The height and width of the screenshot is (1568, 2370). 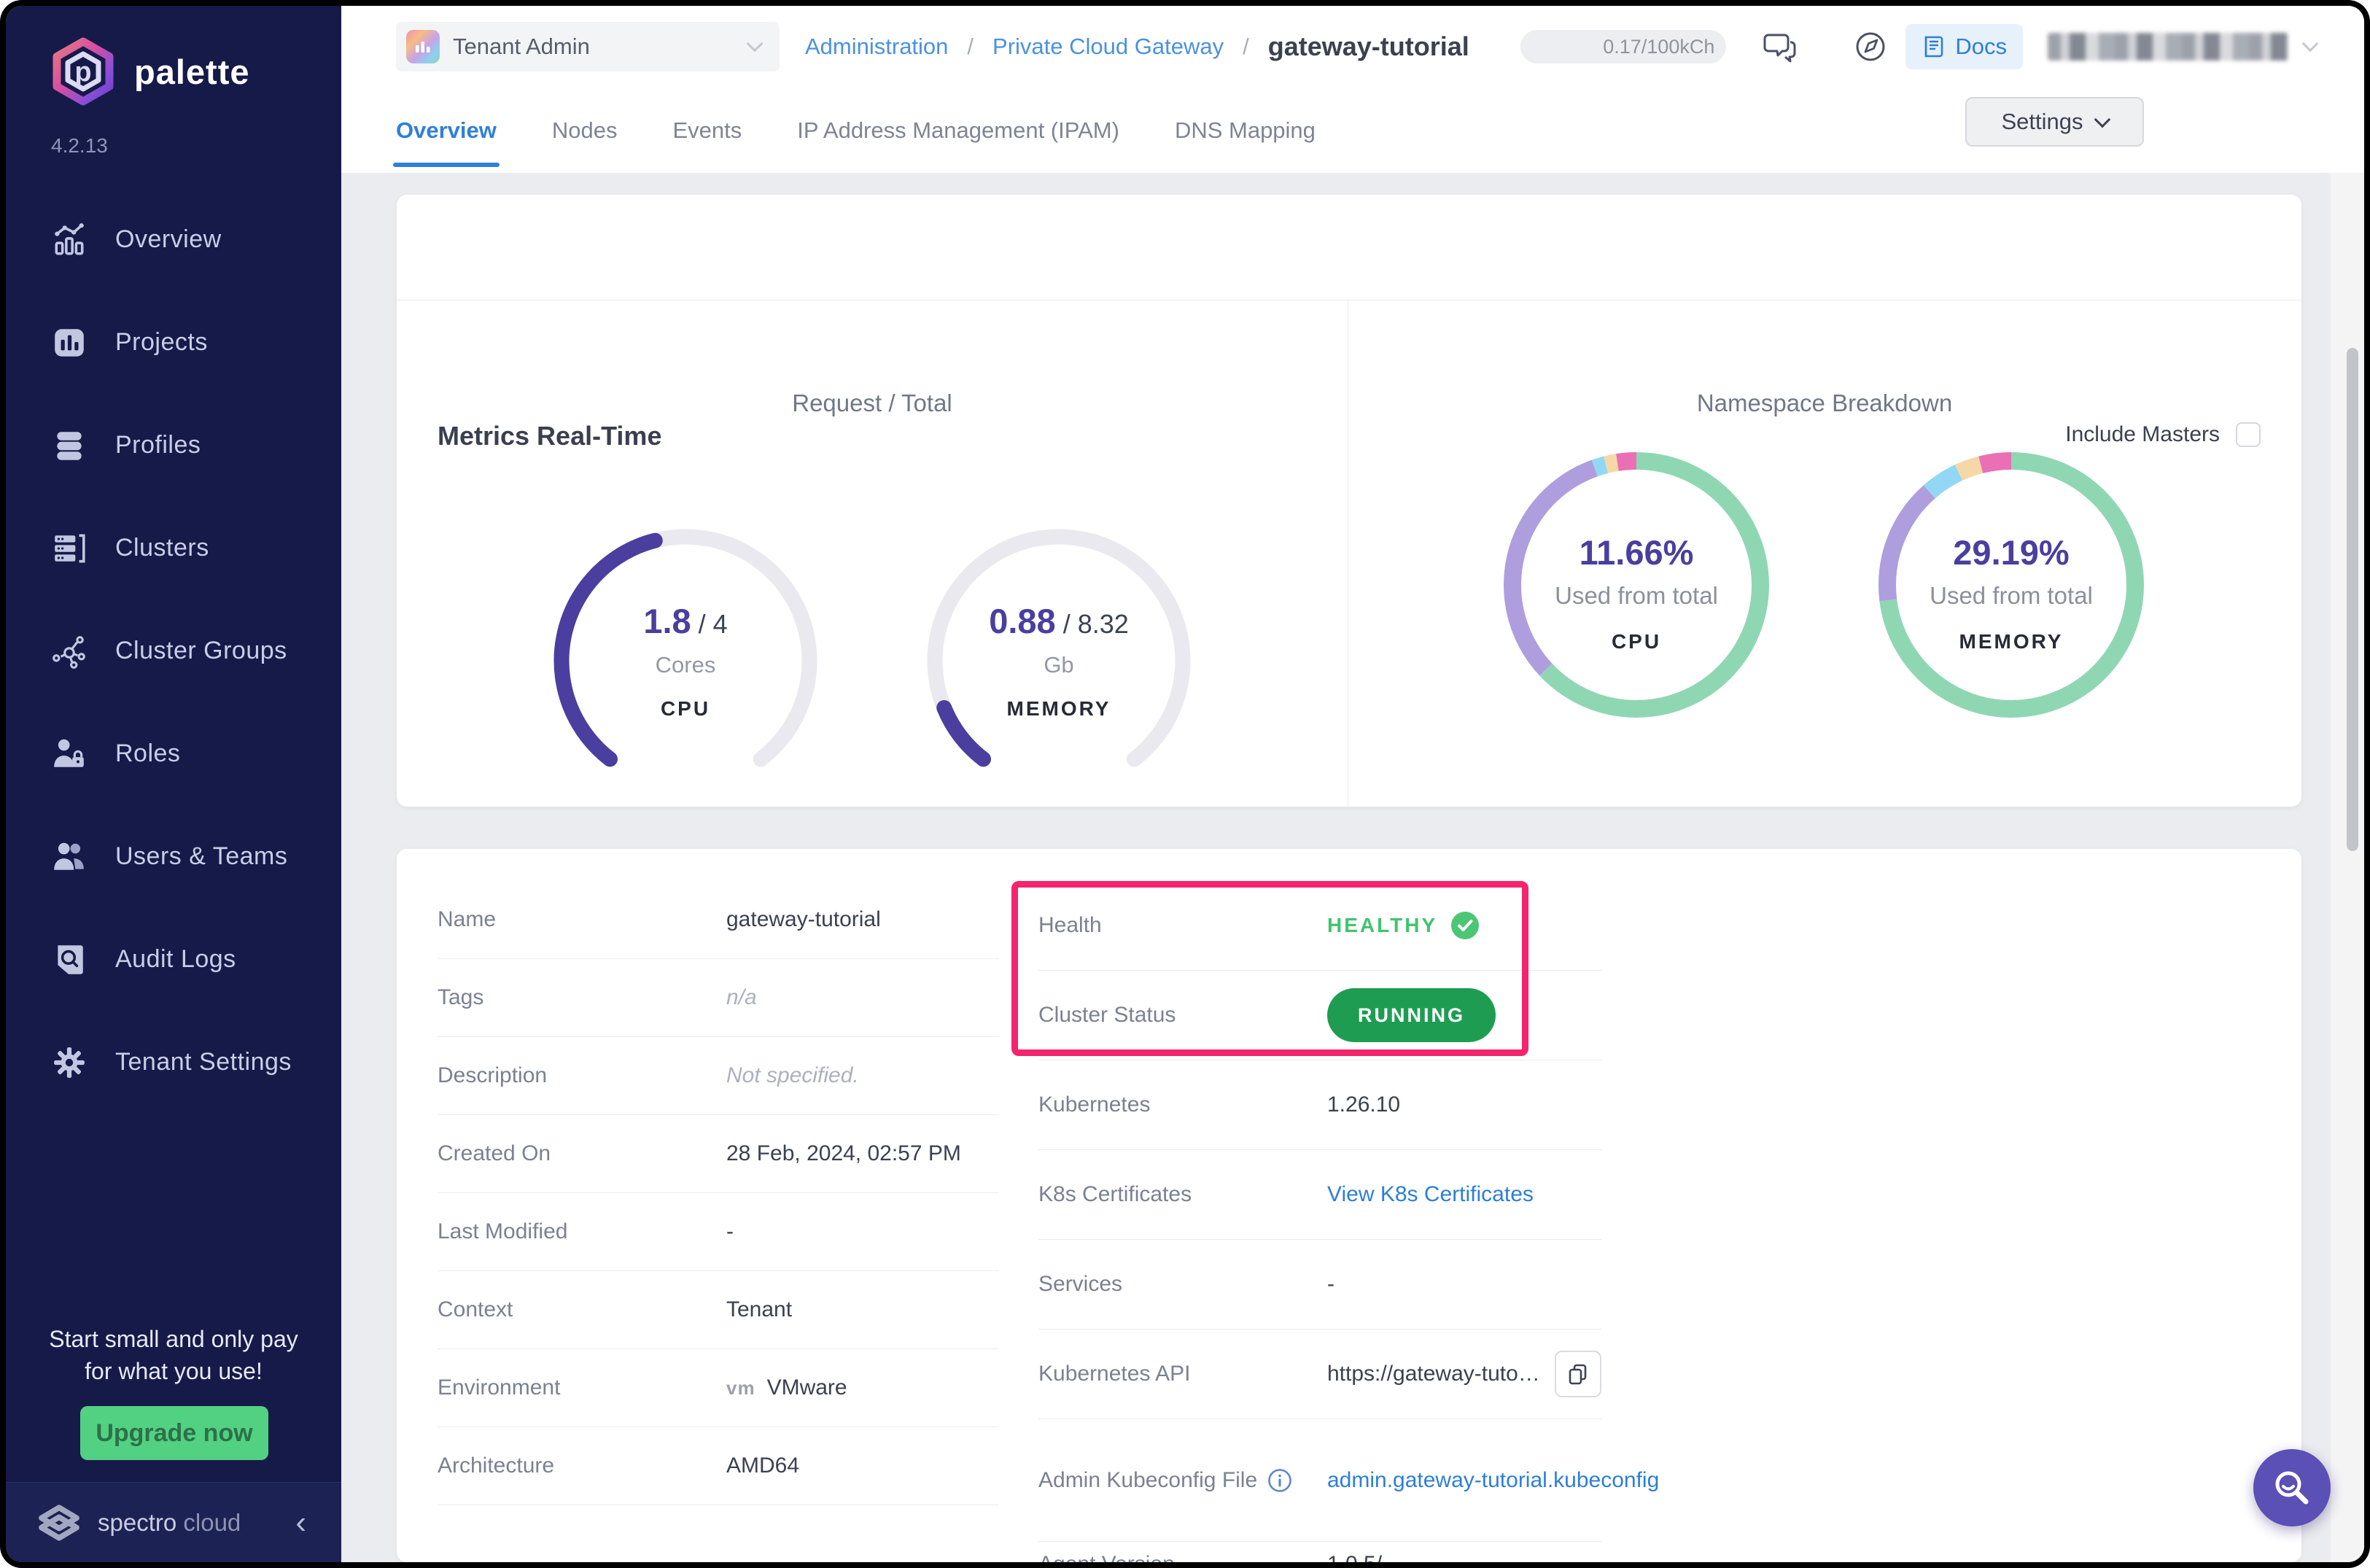 I want to click on settings-button: Settings, so click(x=2054, y=122).